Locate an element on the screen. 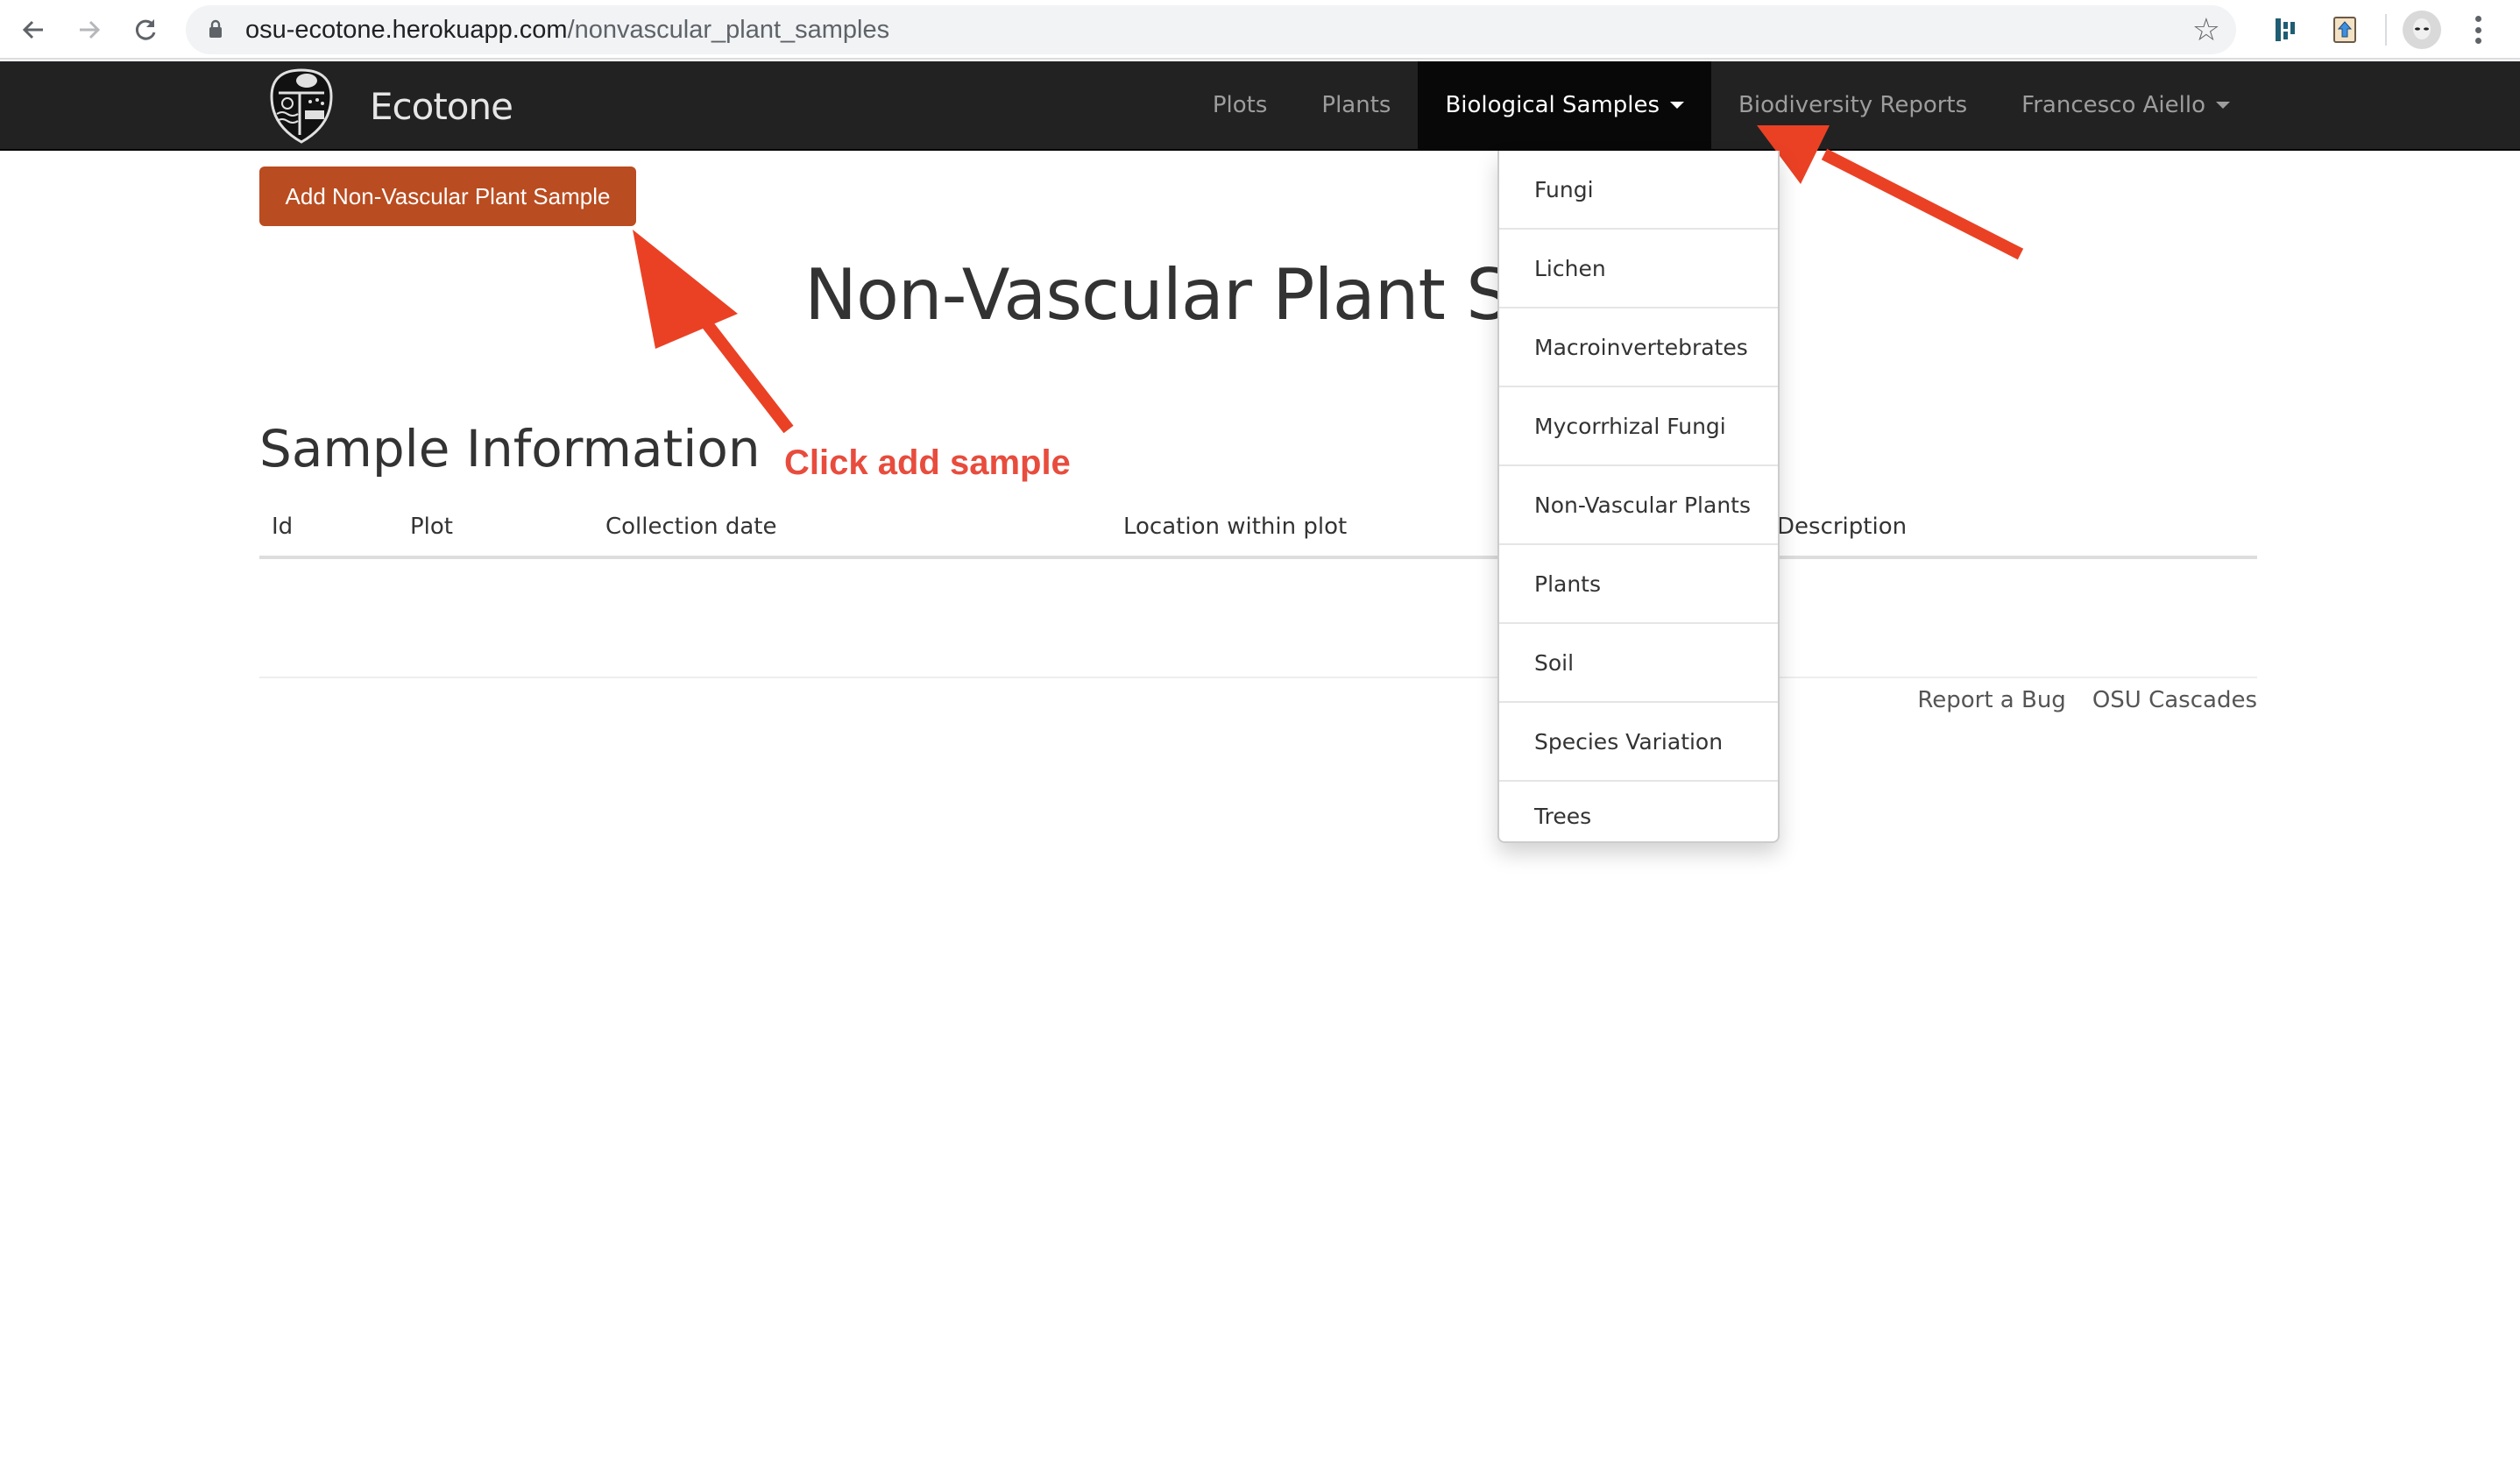 The image size is (2520, 1460). dropdown-item-trees: Trees is located at coordinates (1638, 816).